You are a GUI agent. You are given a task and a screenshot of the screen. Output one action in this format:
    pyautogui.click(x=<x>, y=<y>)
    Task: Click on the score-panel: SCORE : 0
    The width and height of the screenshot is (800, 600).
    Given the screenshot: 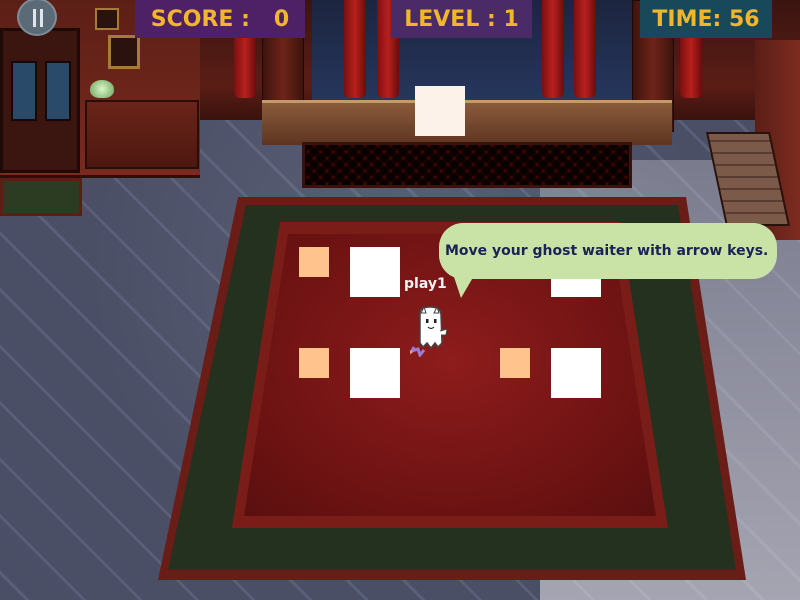 What is the action you would take?
    pyautogui.click(x=220, y=19)
    